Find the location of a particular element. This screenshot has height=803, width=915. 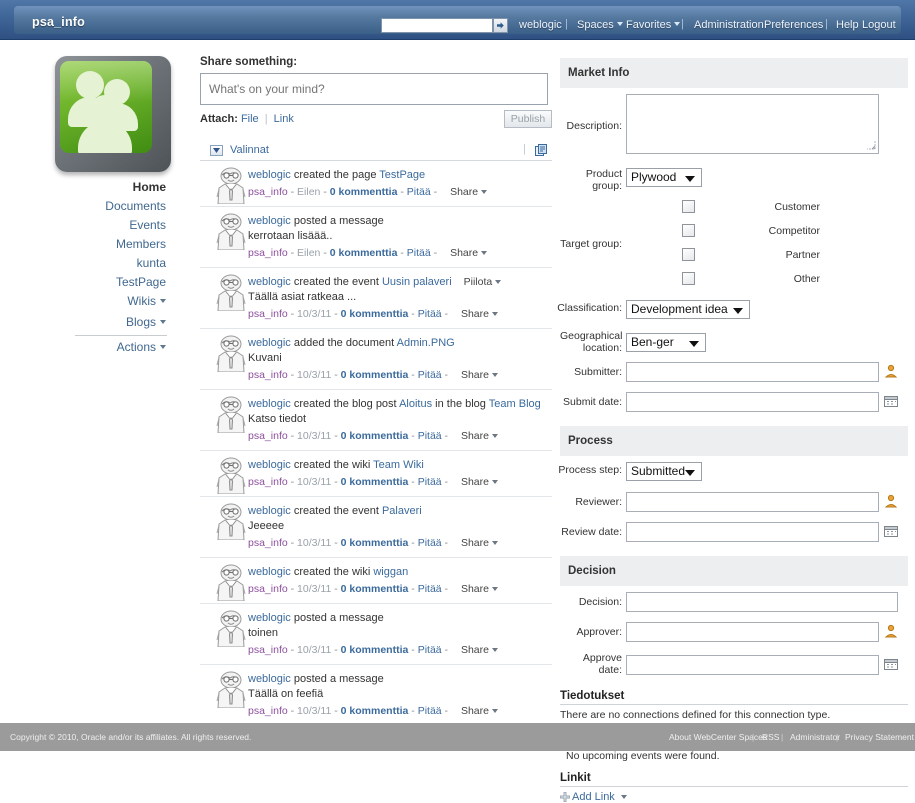

sidebar-item-blogs: Blogs is located at coordinates (146, 322).